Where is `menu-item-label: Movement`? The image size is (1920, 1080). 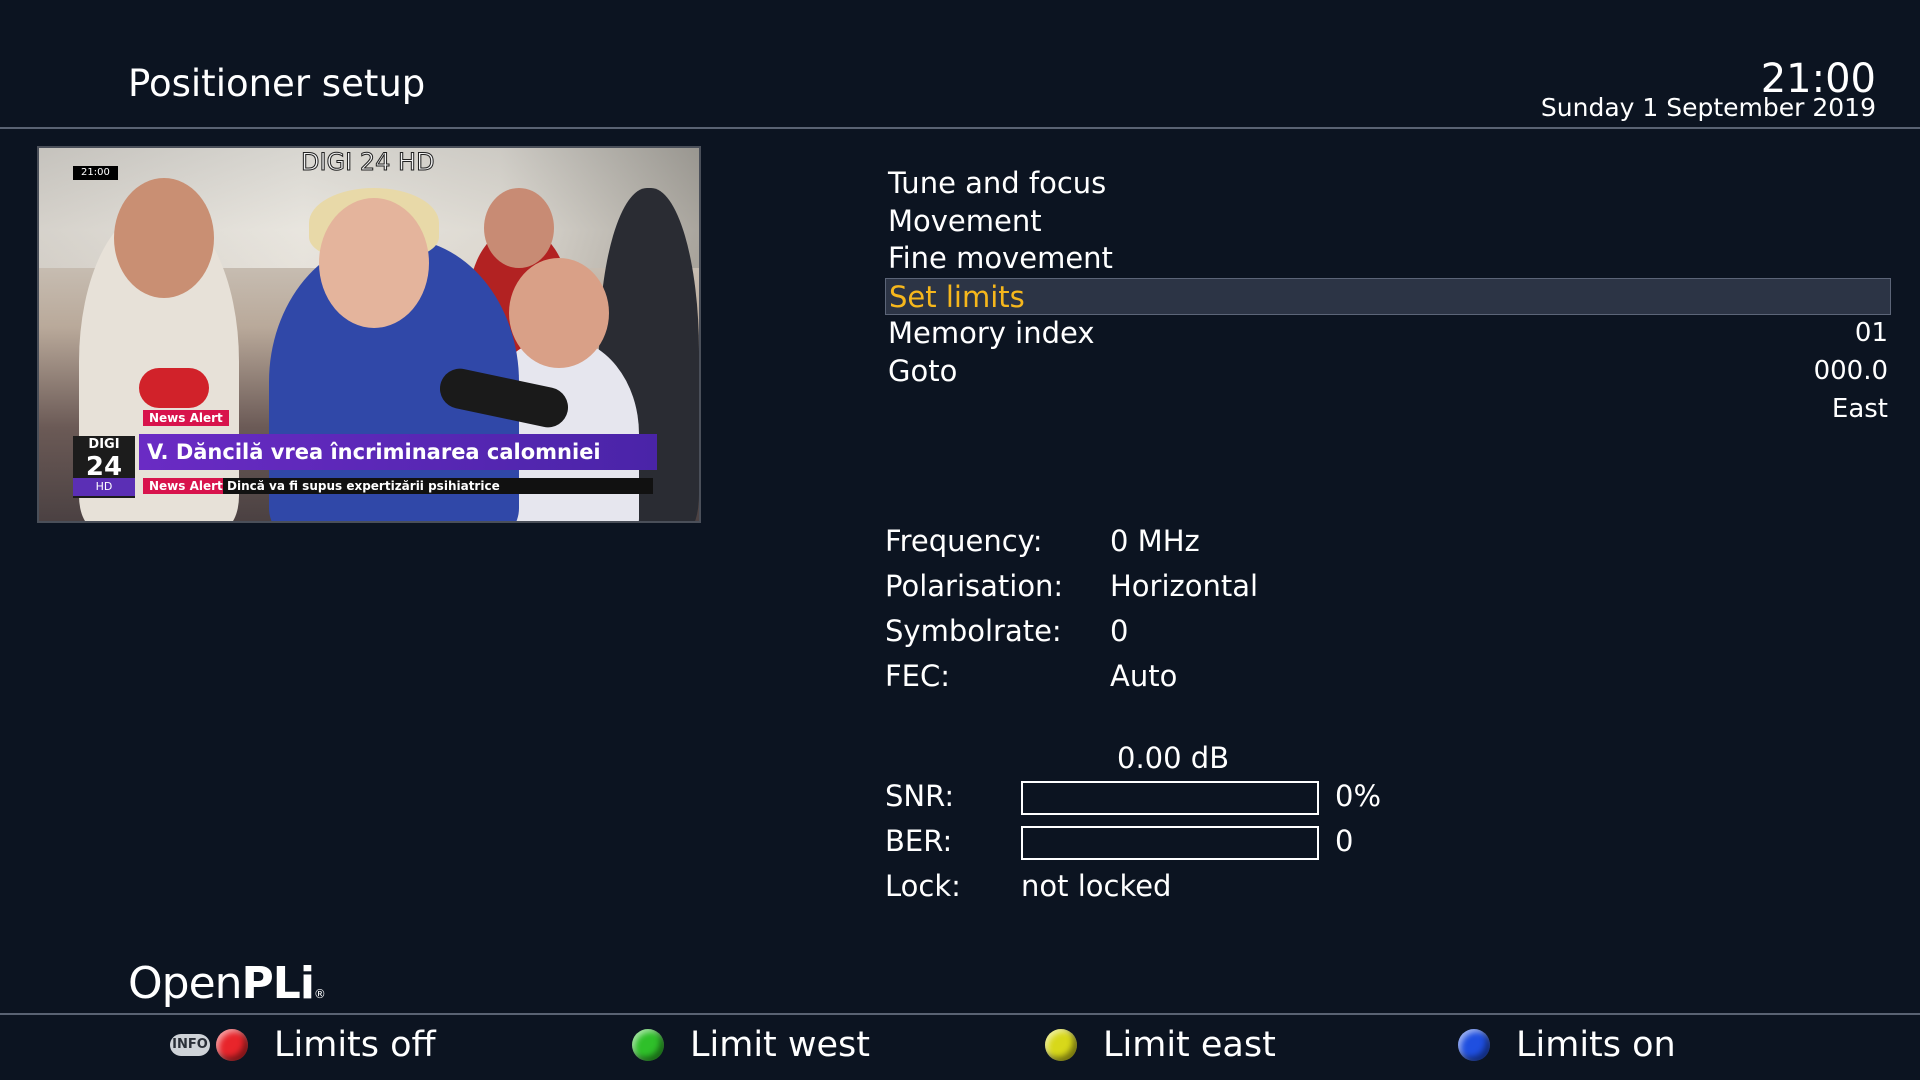 menu-item-label: Movement is located at coordinates (965, 220).